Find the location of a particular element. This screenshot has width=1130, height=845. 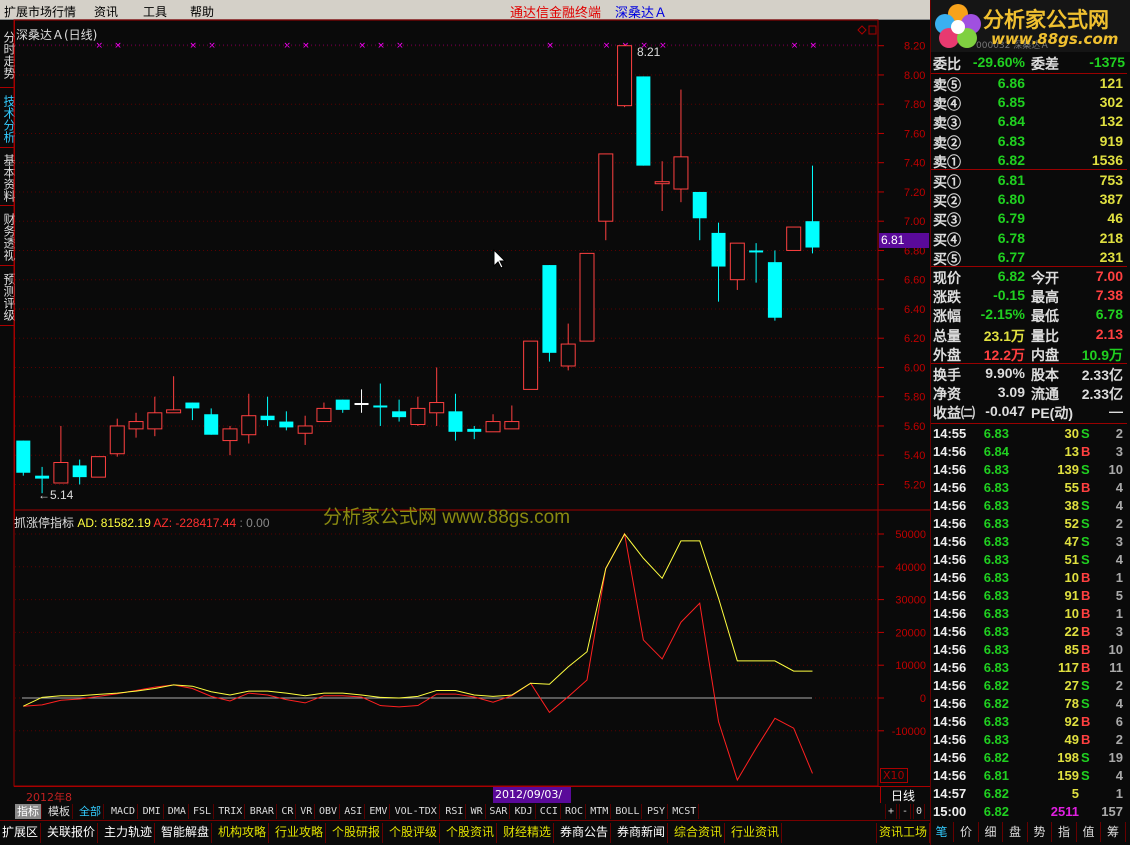

indicator-tab-vr: VR is located at coordinates (307, 811).